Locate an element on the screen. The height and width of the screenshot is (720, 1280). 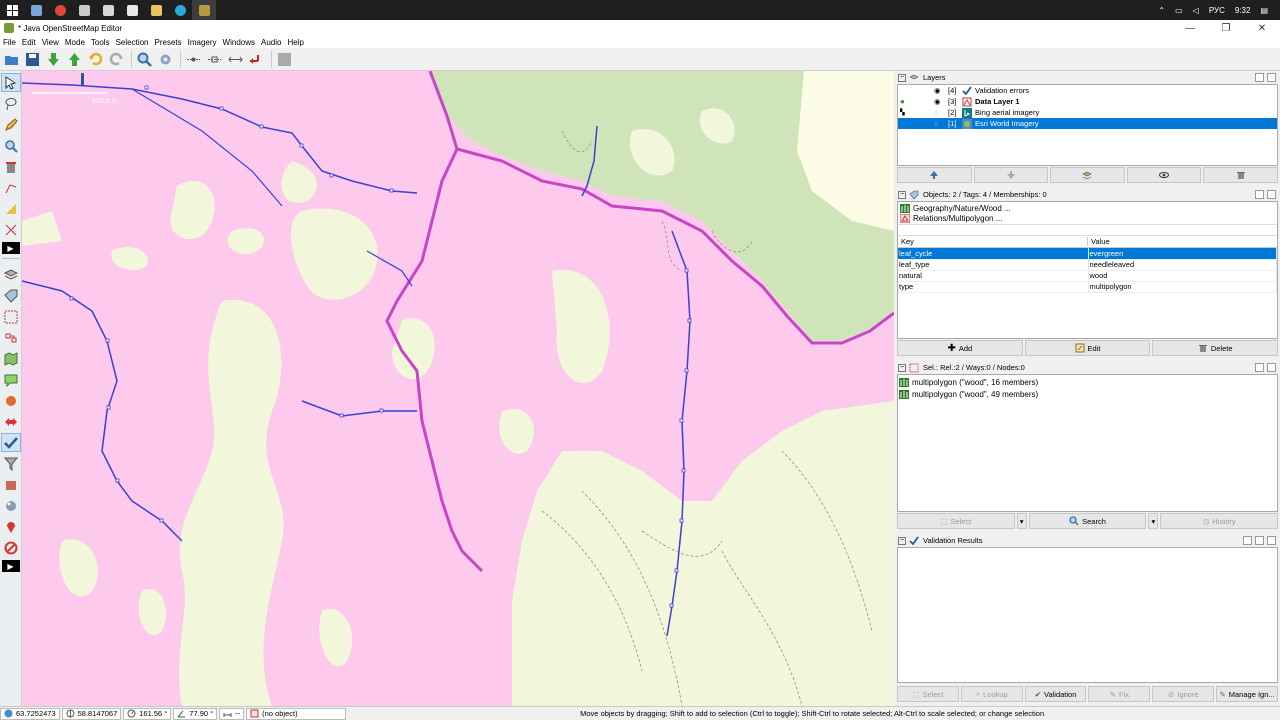
zoom-mode-button is located at coordinates (11, 145).